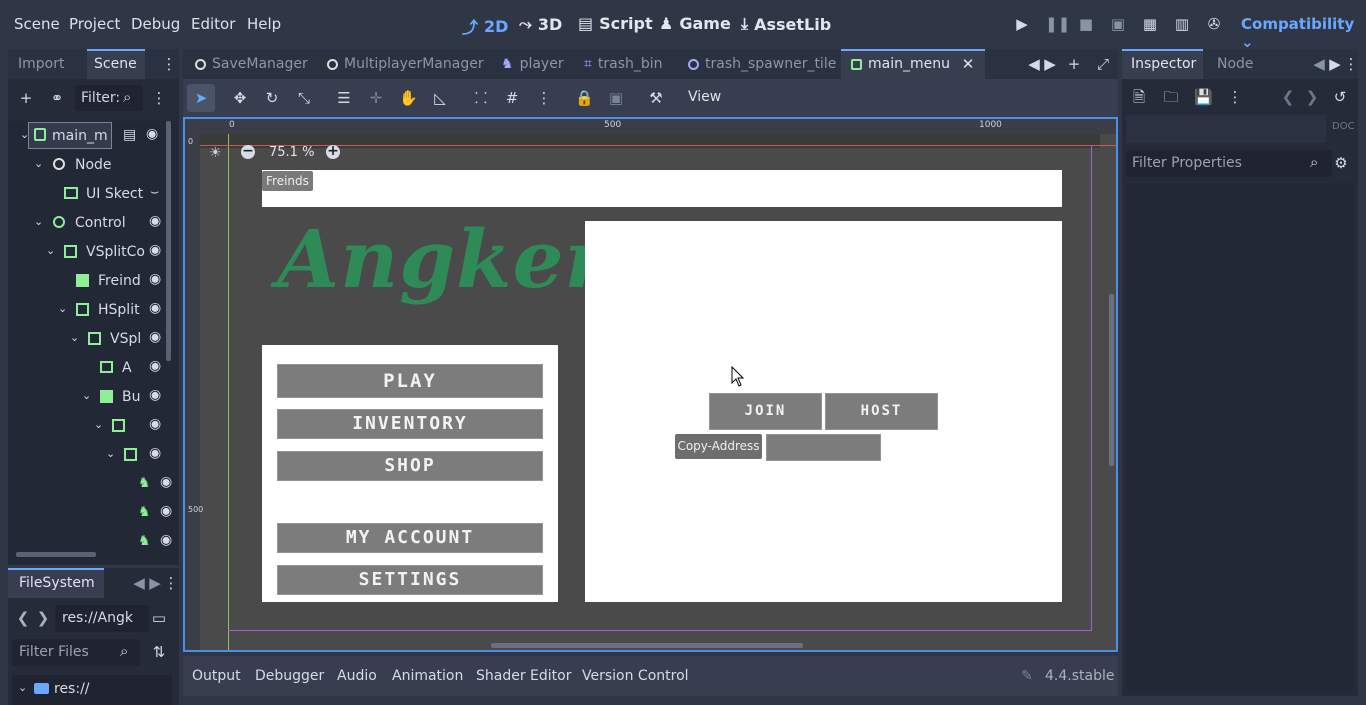 The height and width of the screenshot is (705, 1366). What do you see at coordinates (96, 223) in the screenshot?
I see `tree-row-control: ⌄ Control ◉` at bounding box center [96, 223].